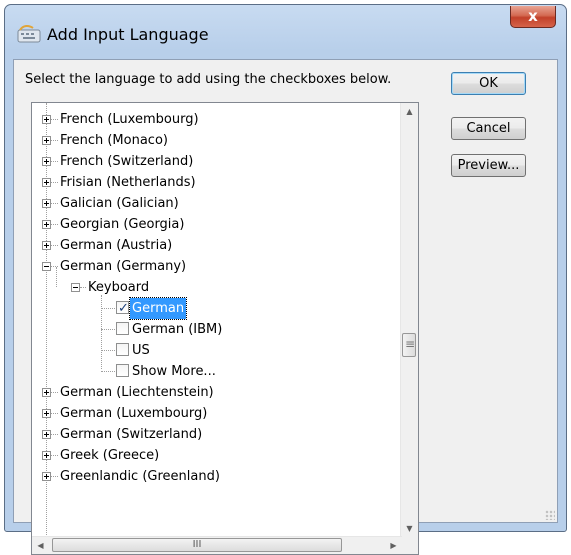  What do you see at coordinates (217, 161) in the screenshot?
I see `tree-item-language: French (Switzerland)` at bounding box center [217, 161].